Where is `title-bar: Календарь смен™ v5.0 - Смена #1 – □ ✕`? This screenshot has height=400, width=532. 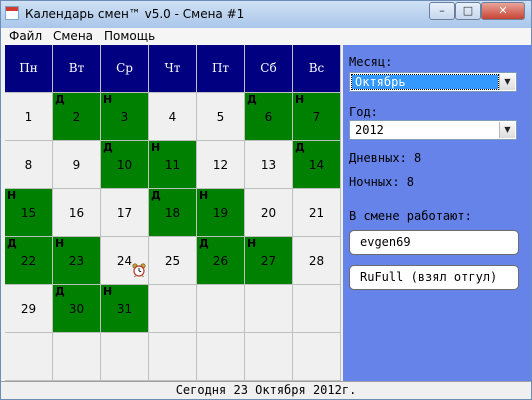
title-bar: Календарь смен™ v5.0 - Смена #1 – □ ✕ is located at coordinates (266, 14).